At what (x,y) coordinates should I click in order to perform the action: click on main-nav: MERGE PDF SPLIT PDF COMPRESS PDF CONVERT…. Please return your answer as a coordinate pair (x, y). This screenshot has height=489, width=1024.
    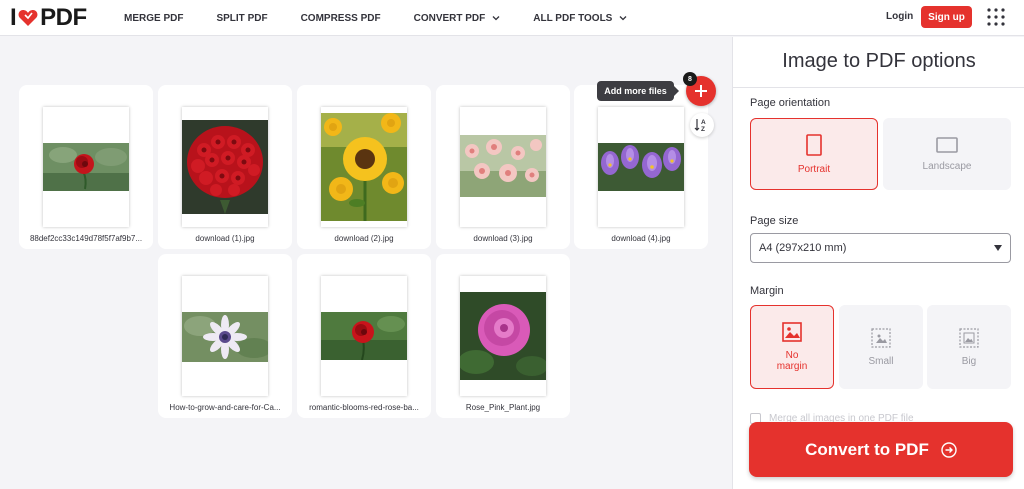
    Looking at the image, I should click on (392, 18).